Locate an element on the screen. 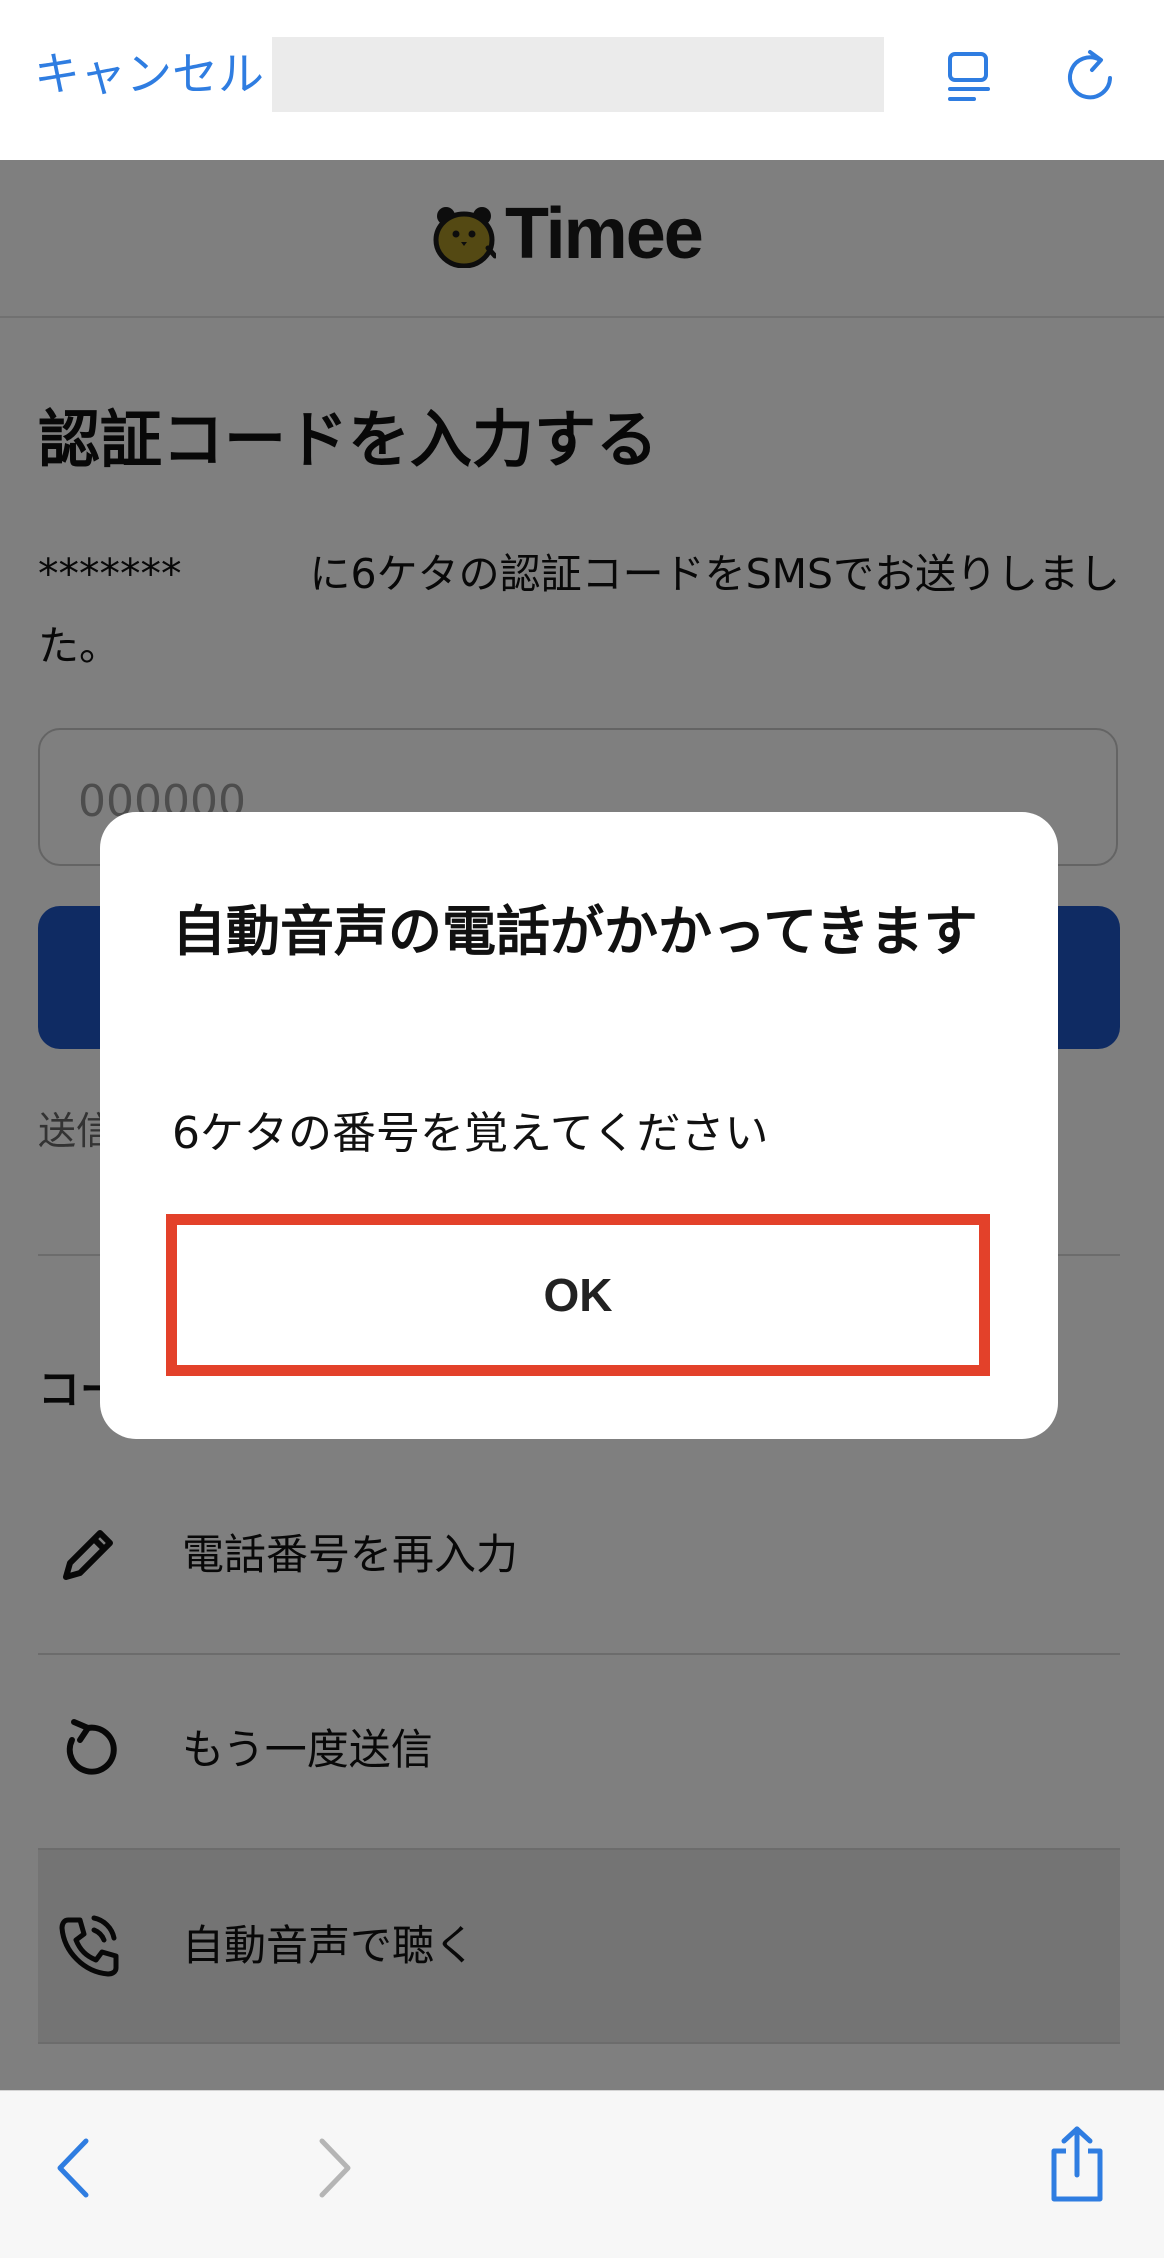 The height and width of the screenshot is (2258, 1164). ok-button: OK is located at coordinates (578, 1295).